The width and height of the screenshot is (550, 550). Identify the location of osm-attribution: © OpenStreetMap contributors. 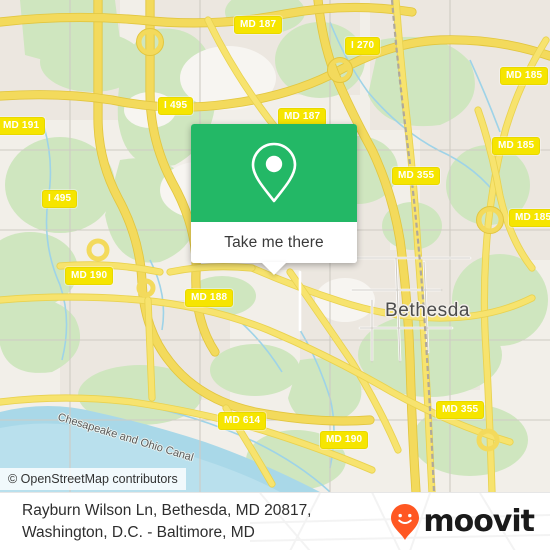
(93, 479).